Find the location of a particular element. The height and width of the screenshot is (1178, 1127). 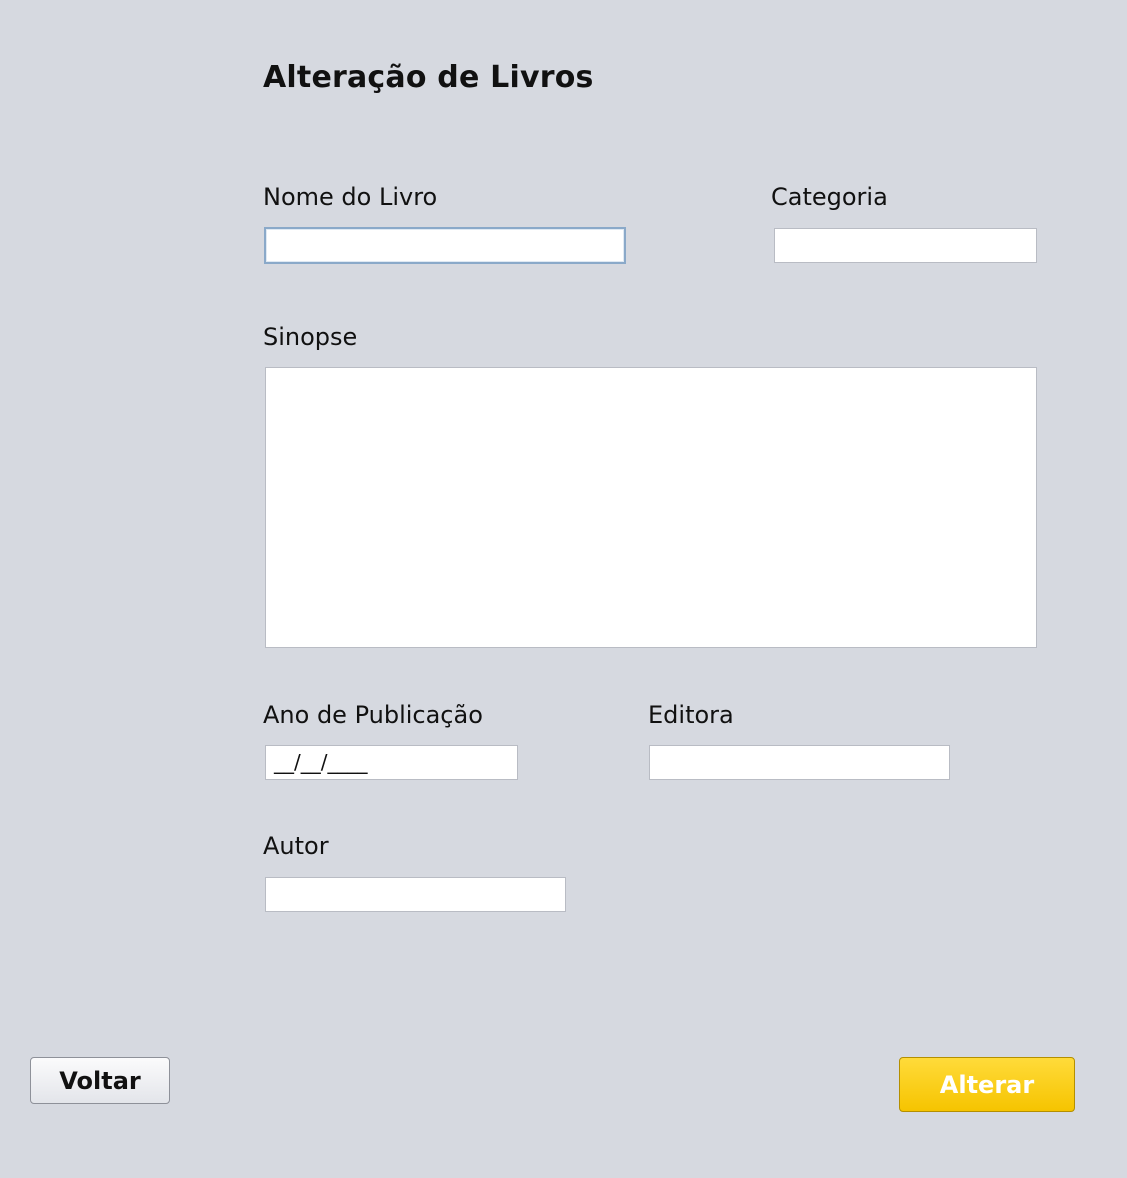

date-mask: __/__/____ is located at coordinates (321, 762).